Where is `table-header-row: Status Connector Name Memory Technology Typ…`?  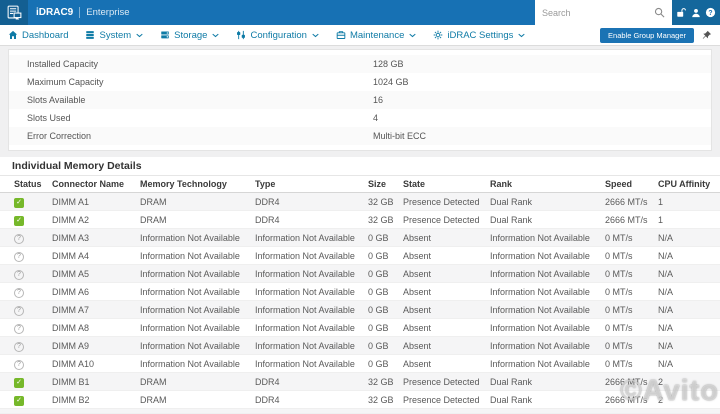
table-header-row: Status Connector Name Memory Technology Typ… is located at coordinates (360, 184).